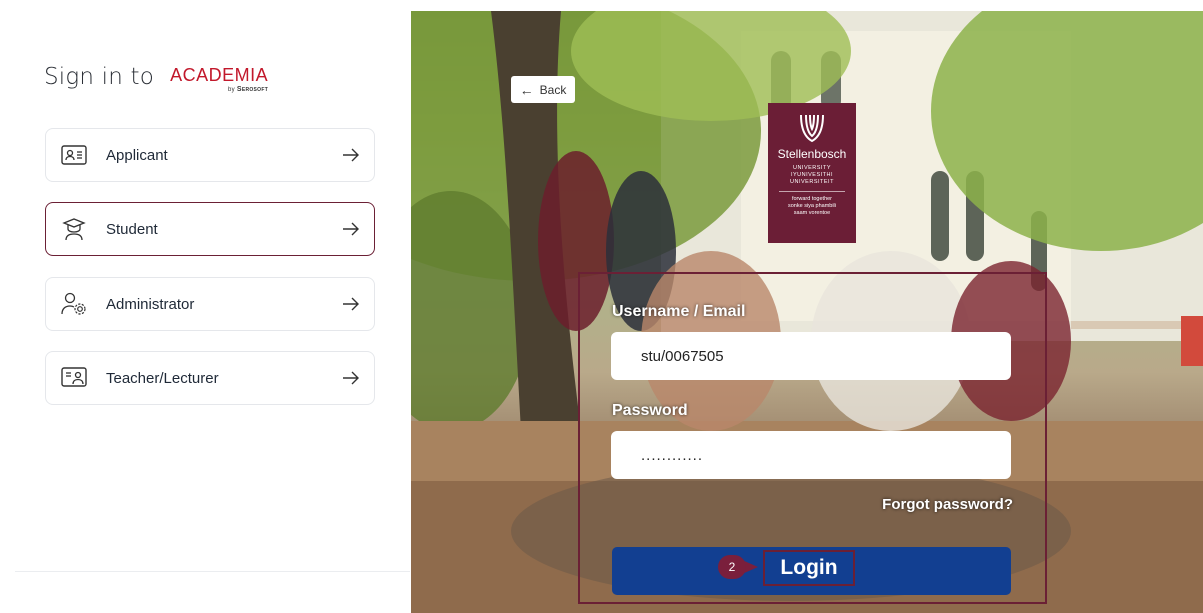 Image resolution: width=1203 pixels, height=613 pixels. I want to click on role-label-student: Student, so click(132, 229).